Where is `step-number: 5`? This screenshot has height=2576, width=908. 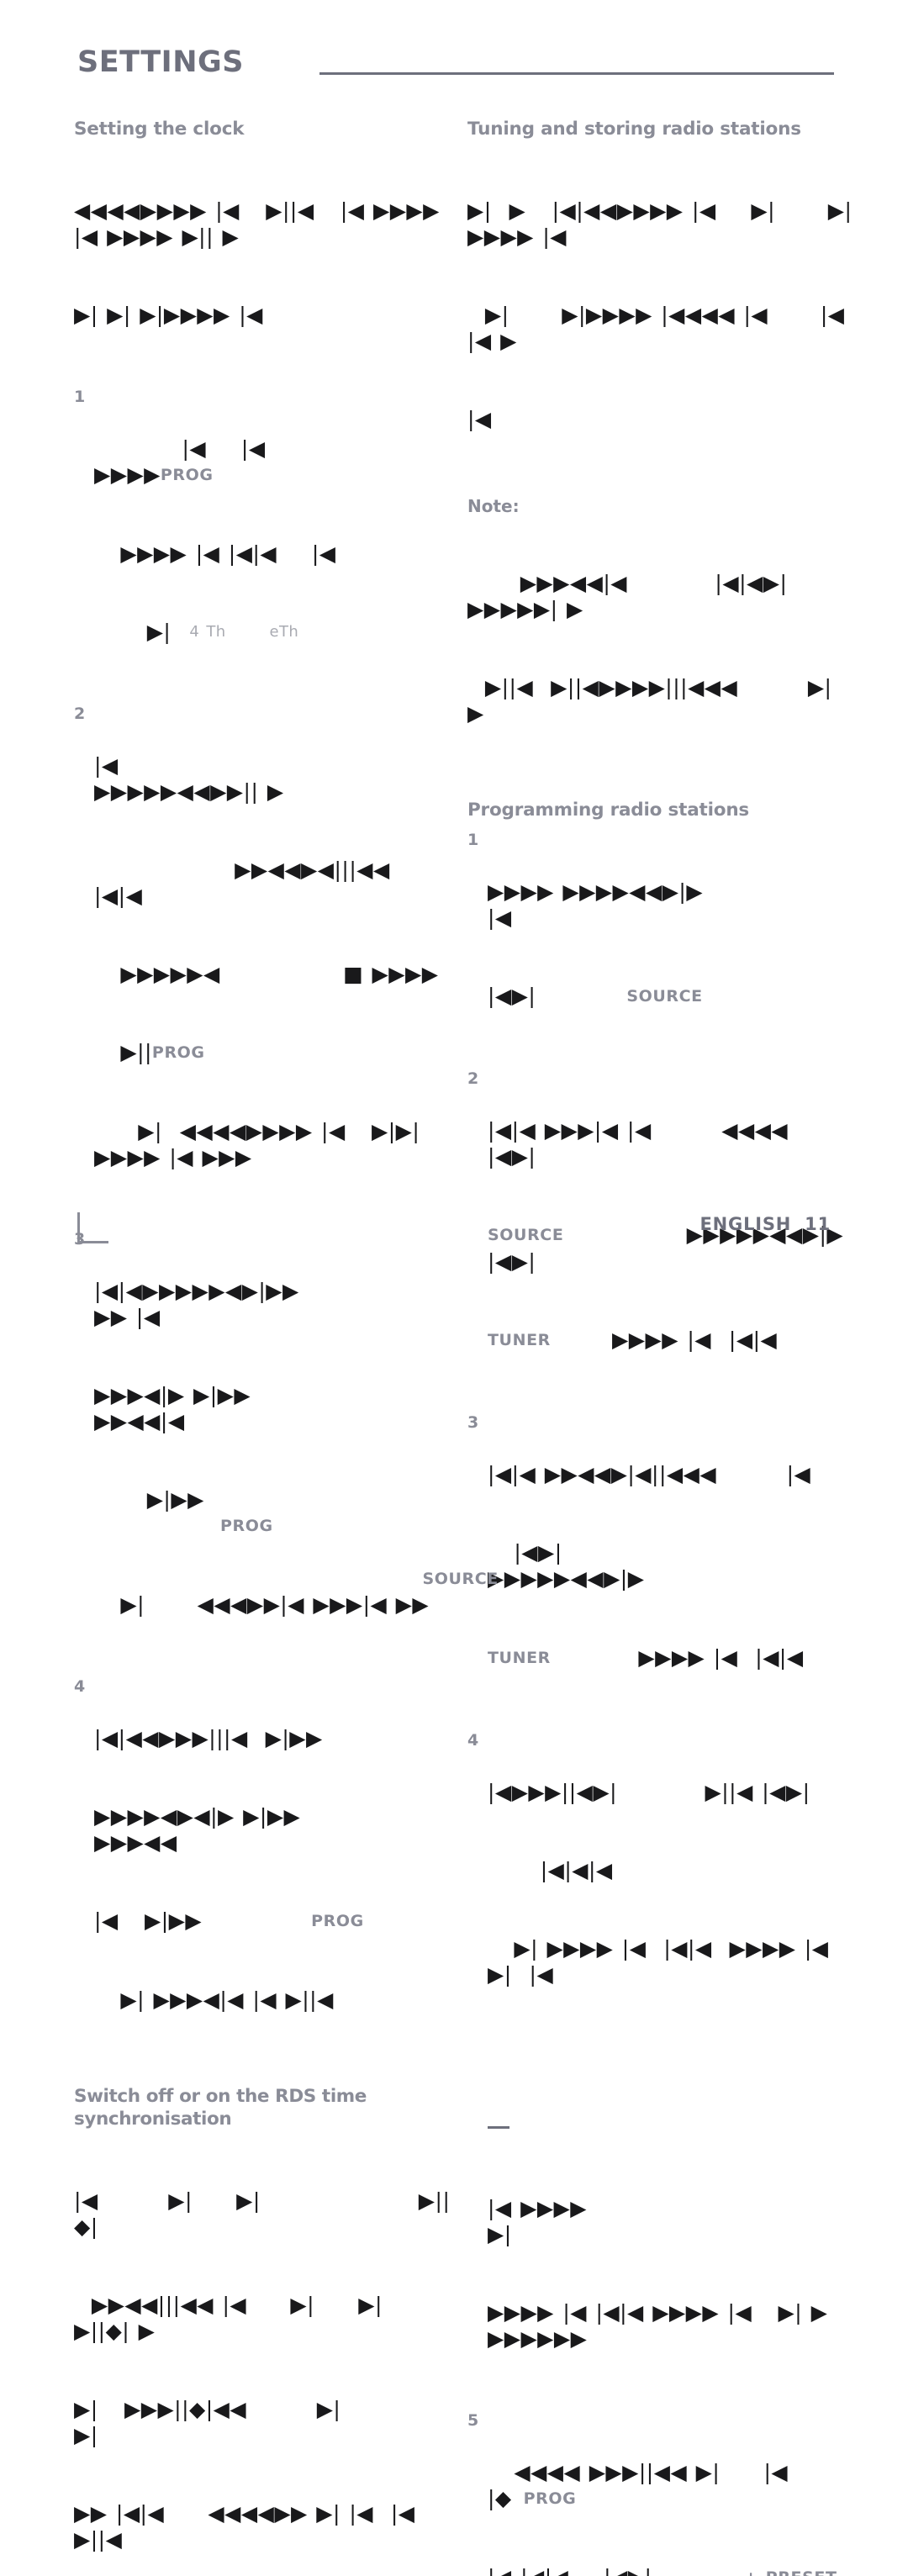
step-number: 5 is located at coordinates (473, 2420).